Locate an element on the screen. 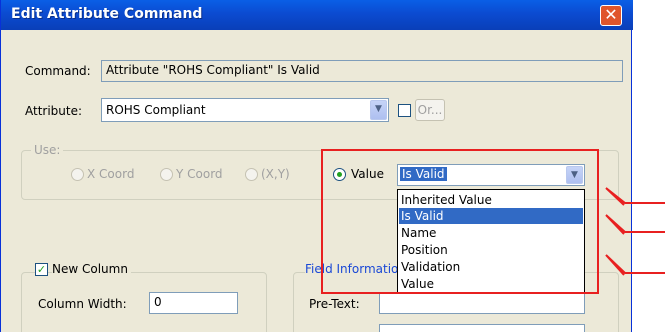  command-field: Attribute "ROHS Compliant" Is Valid is located at coordinates (362, 71).